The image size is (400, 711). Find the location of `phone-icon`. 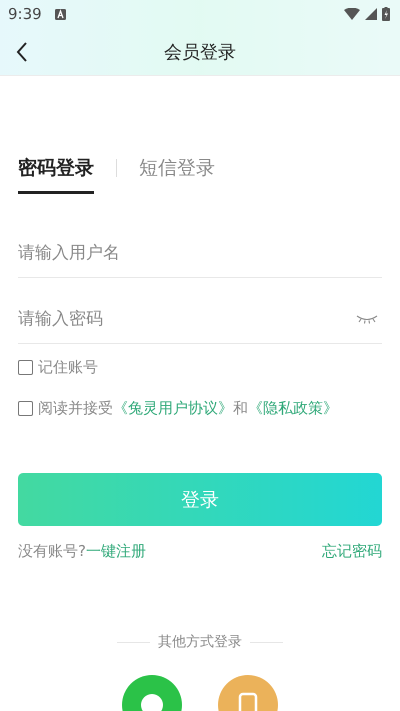

phone-icon is located at coordinates (248, 701).